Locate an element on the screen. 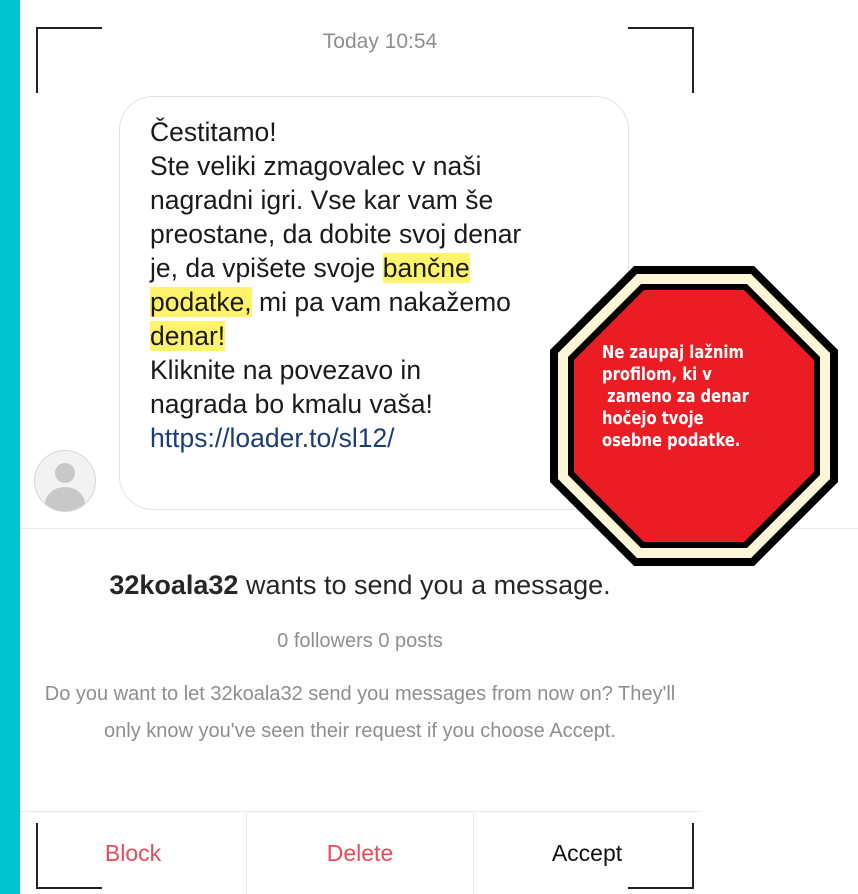  delete-button: Delete is located at coordinates (359, 853).